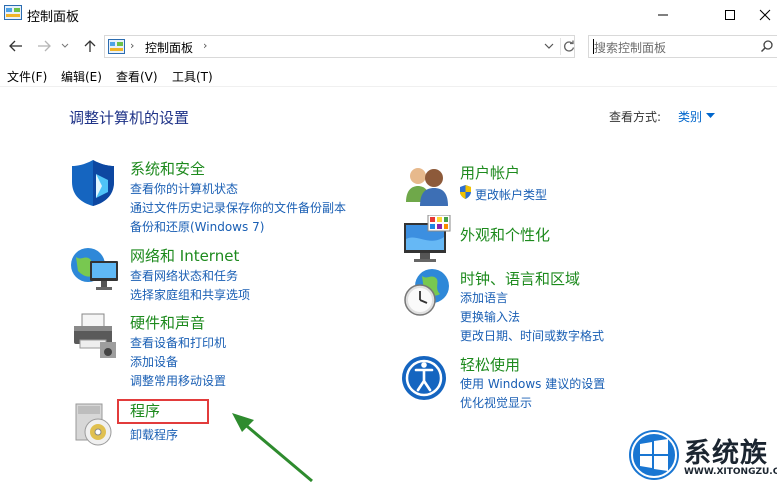 The image size is (777, 484). I want to click on watermark-text: 系统族, so click(726, 453).